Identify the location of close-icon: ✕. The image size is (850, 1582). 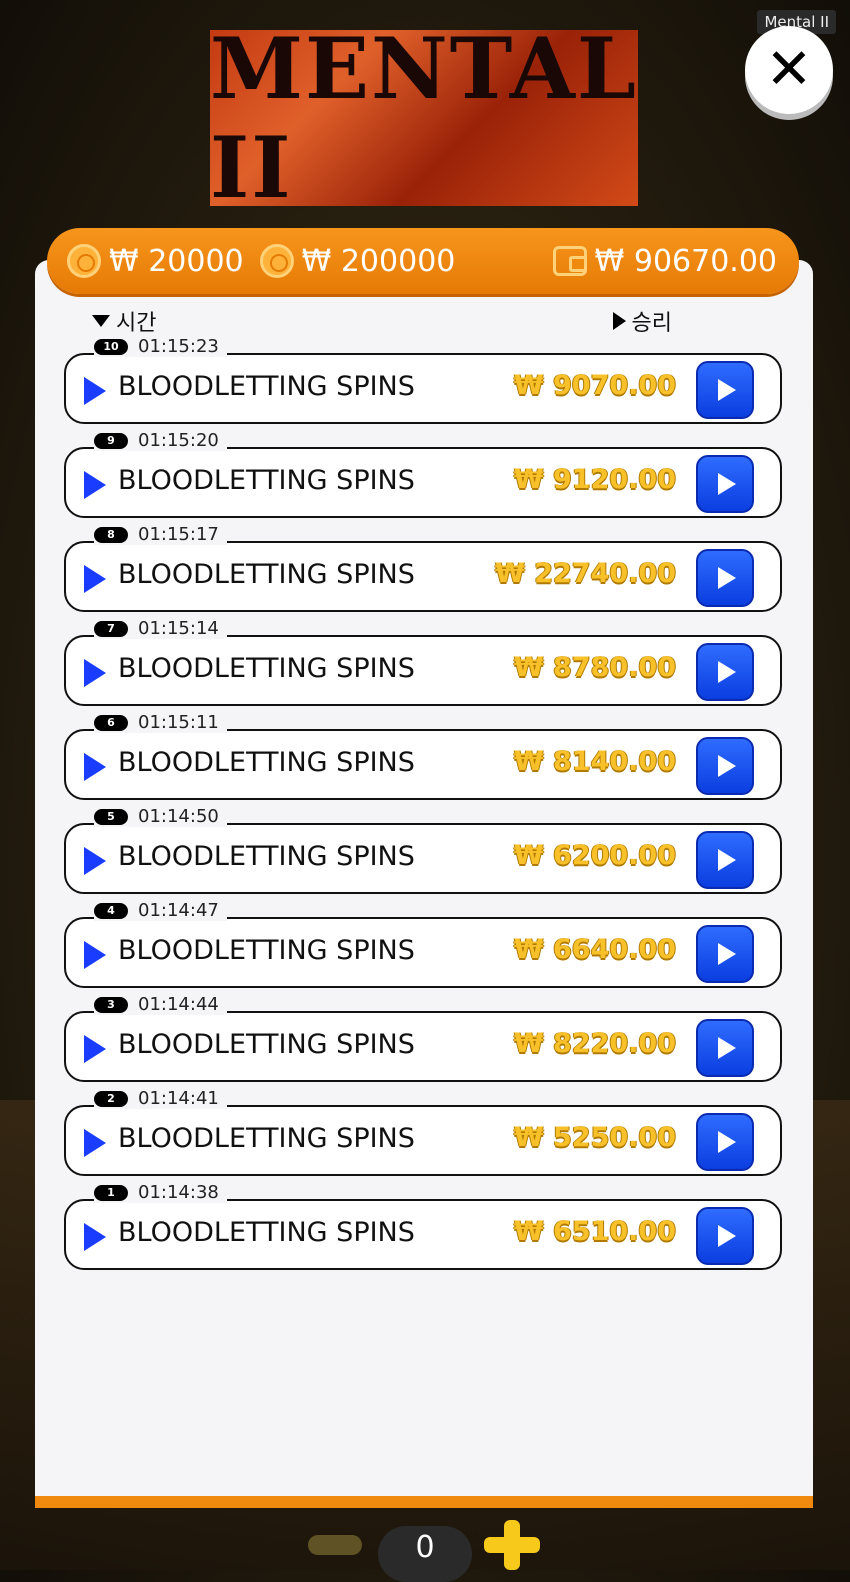
(789, 69).